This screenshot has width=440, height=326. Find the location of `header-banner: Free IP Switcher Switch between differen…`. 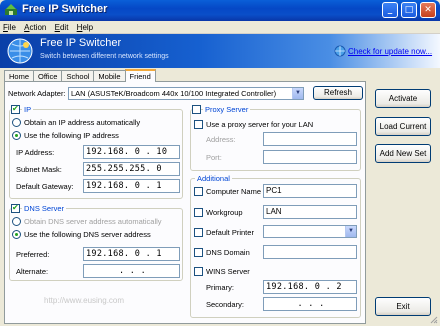

header-banner: Free IP Switcher Switch between differen… is located at coordinates (220, 51).